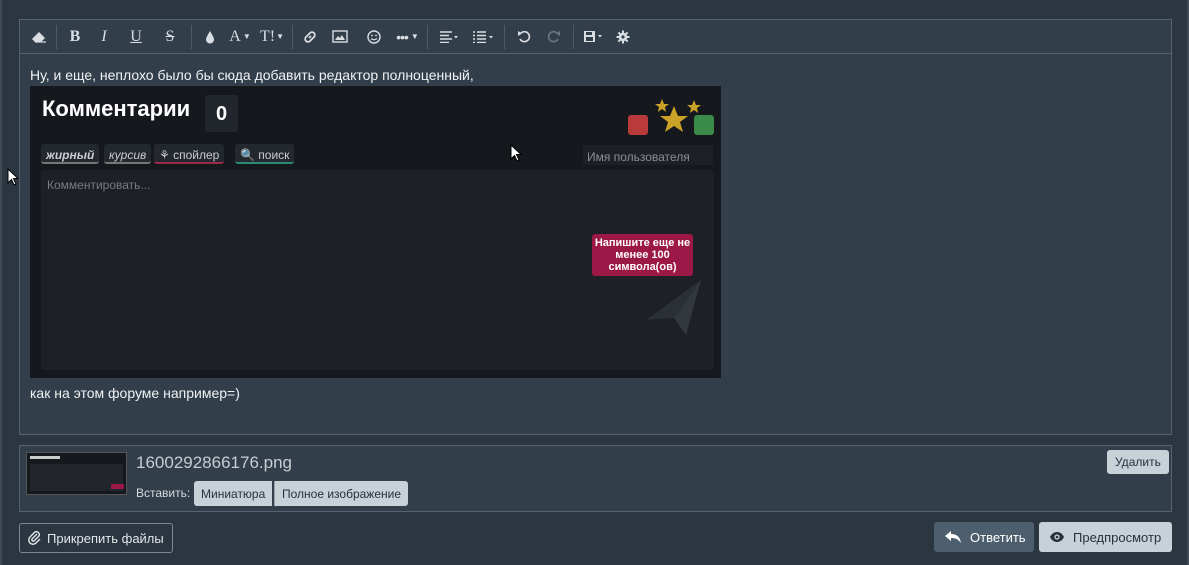 This screenshot has width=1189, height=565. What do you see at coordinates (998, 537) in the screenshot?
I see `reply-label: Ответить` at bounding box center [998, 537].